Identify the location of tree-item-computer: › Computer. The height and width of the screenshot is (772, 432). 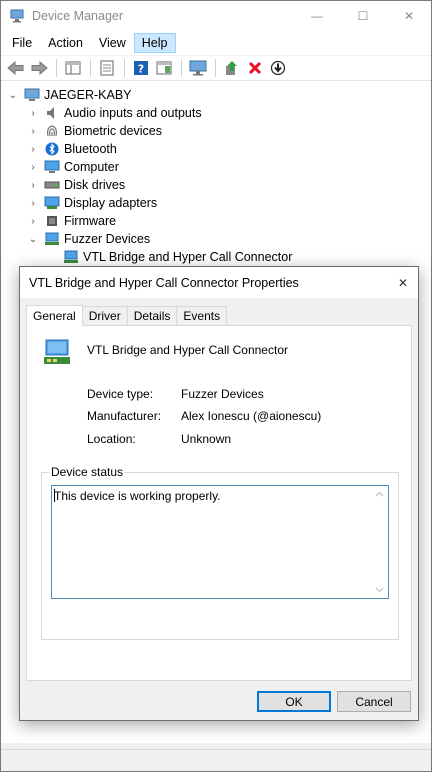
(73, 167).